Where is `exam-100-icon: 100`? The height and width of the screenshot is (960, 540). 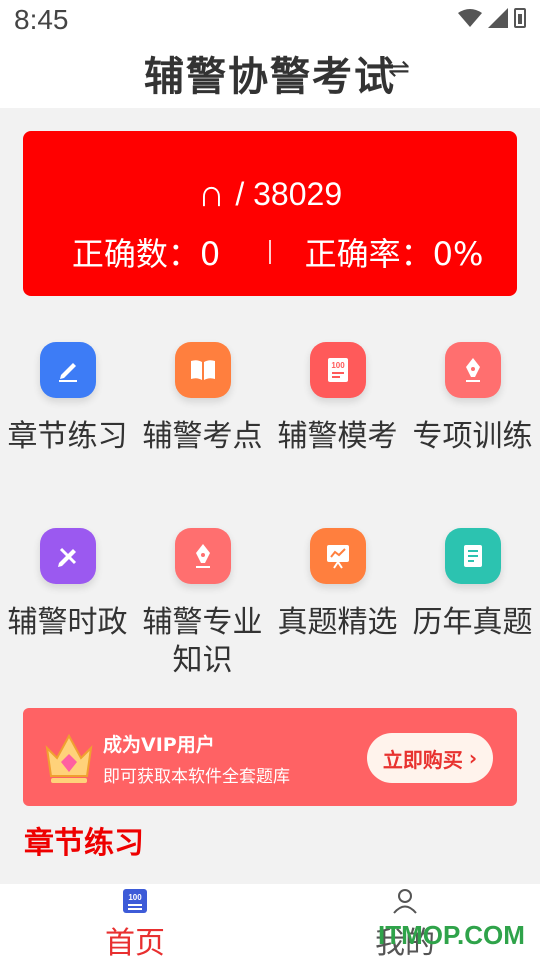
exam-100-icon: 100 is located at coordinates (337, 370).